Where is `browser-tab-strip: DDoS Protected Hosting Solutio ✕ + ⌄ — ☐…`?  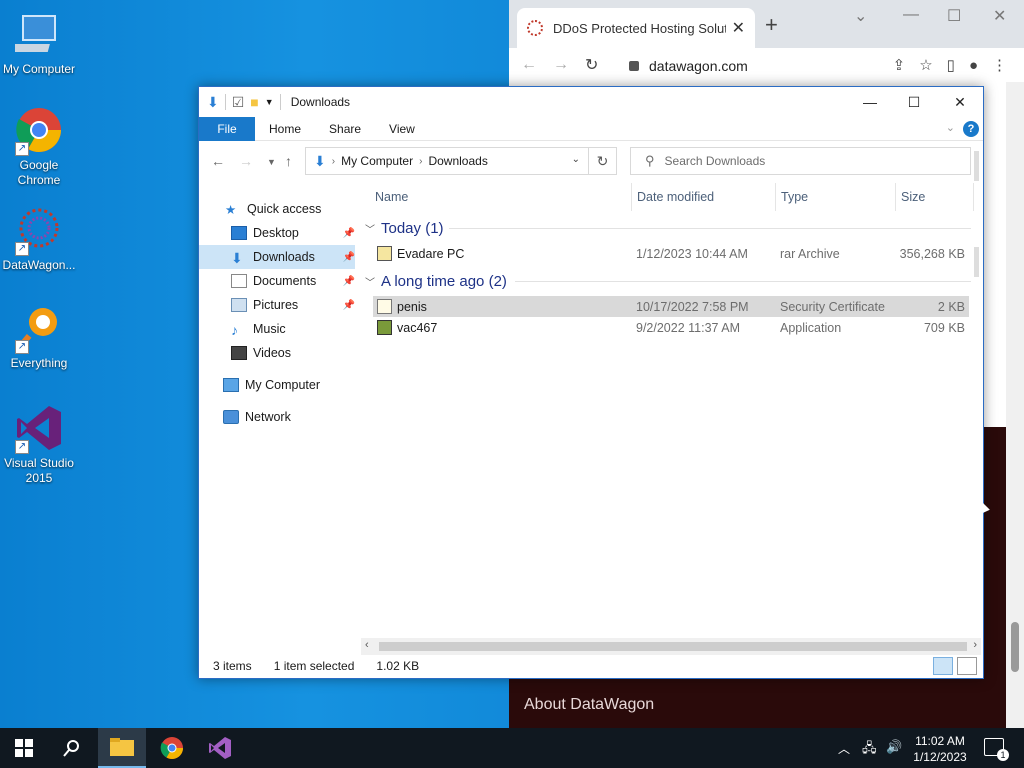 browser-tab-strip: DDoS Protected Hosting Solutio ✕ + ⌄ — ☐… is located at coordinates (766, 24).